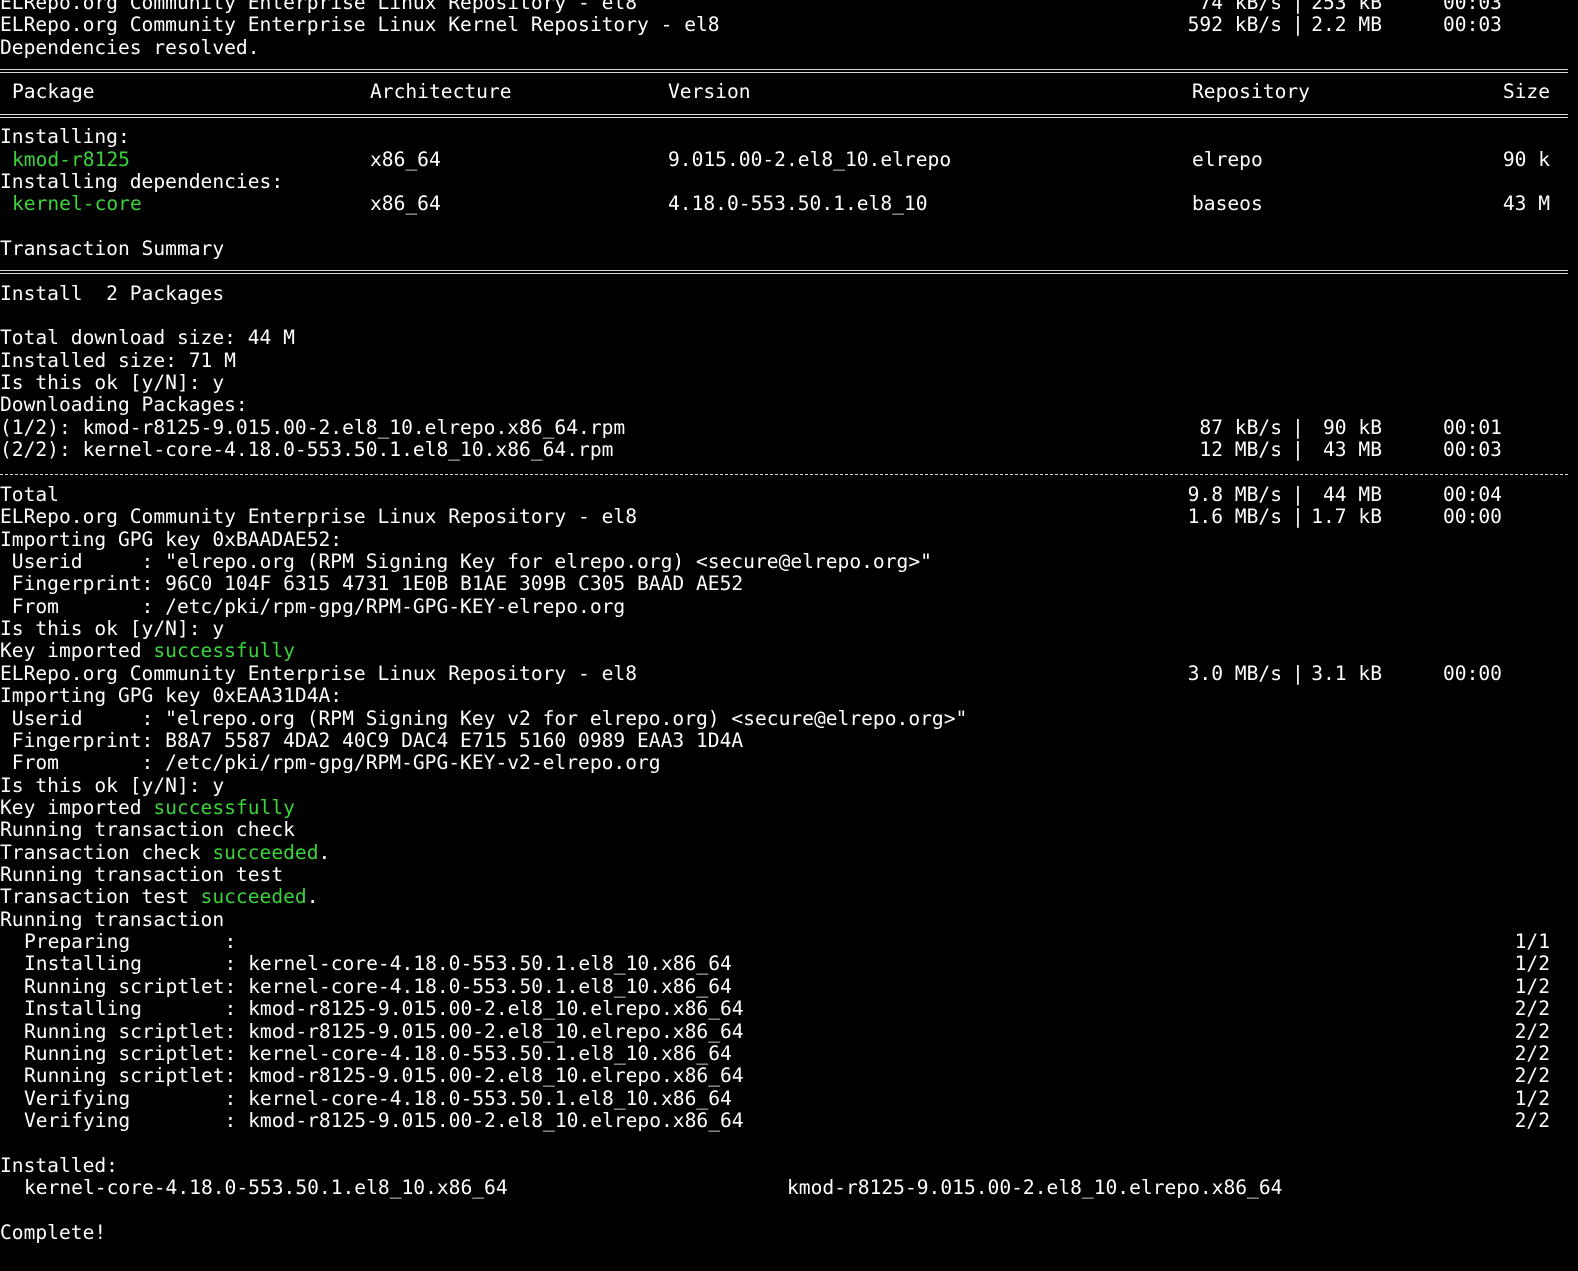 The height and width of the screenshot is (1271, 1578). I want to click on total-label: Total, so click(29, 494).